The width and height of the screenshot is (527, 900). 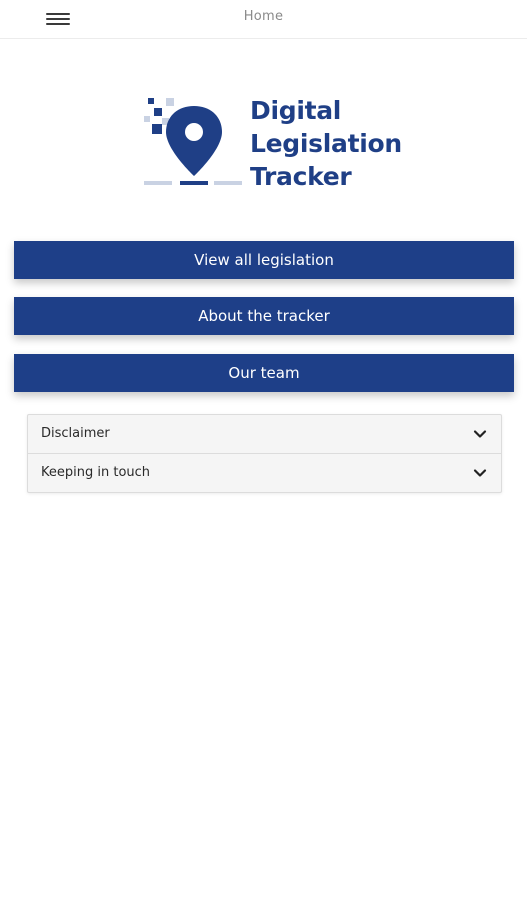 What do you see at coordinates (75, 433) in the screenshot?
I see `accordion-item-label: Disclaimer` at bounding box center [75, 433].